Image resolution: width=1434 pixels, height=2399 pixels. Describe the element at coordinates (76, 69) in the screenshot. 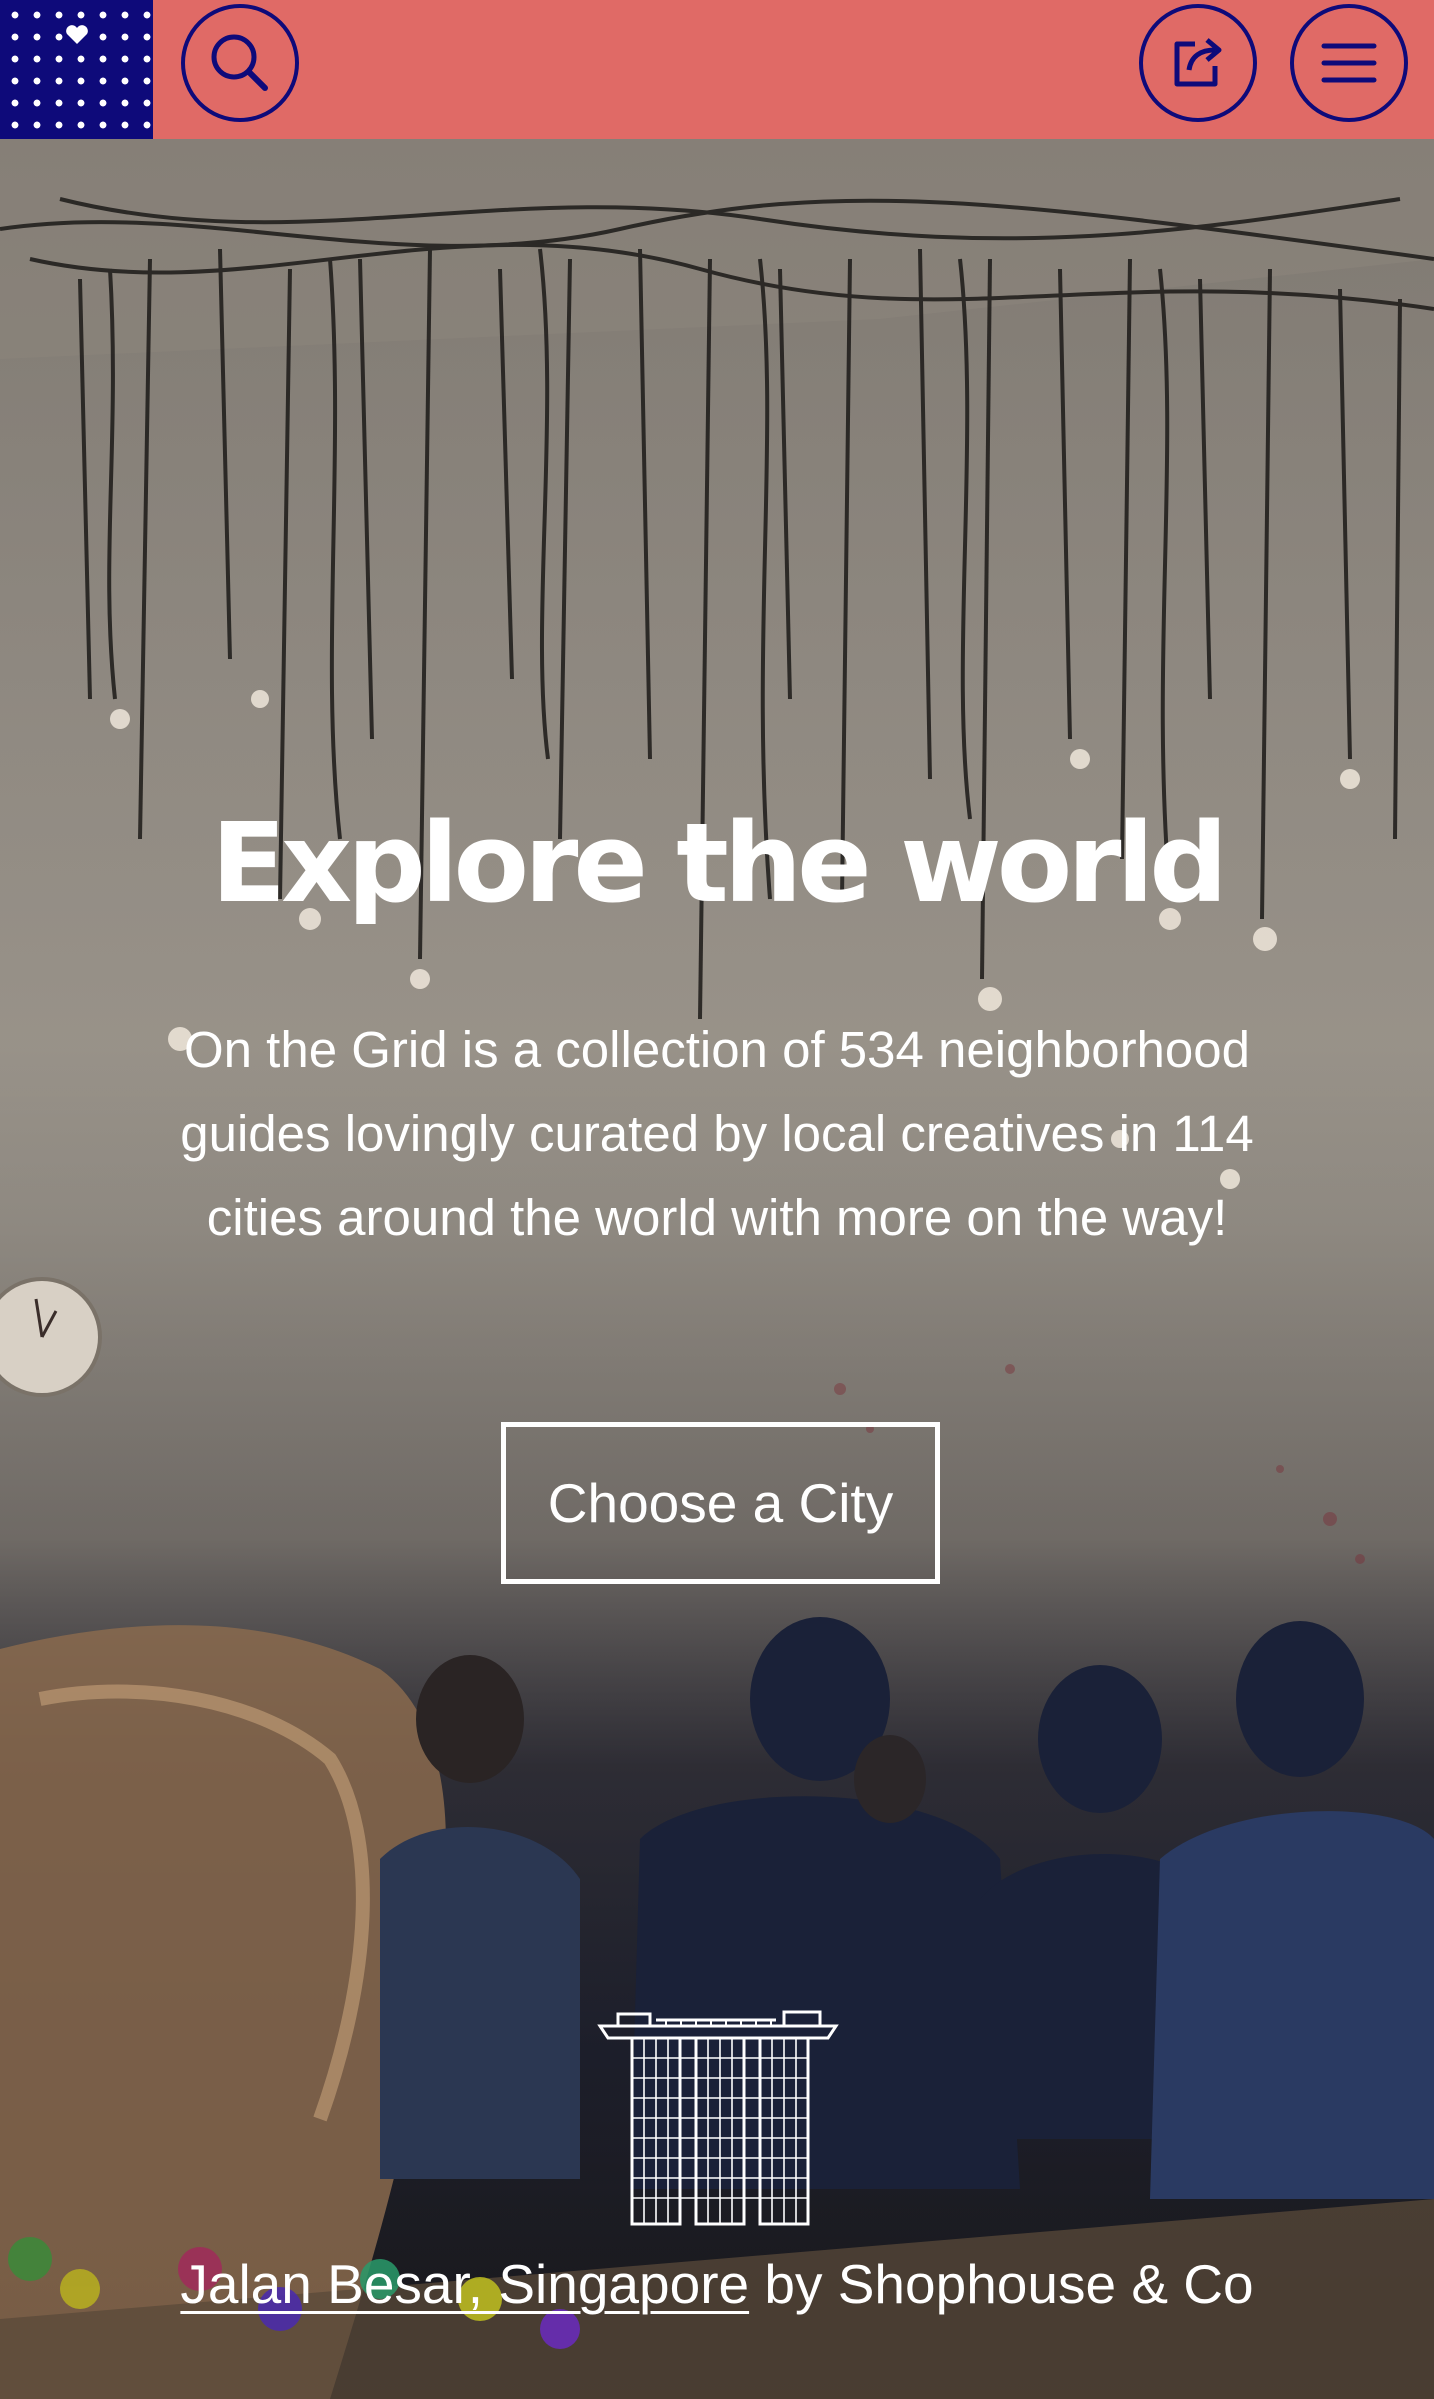

I see `site-logo` at that location.